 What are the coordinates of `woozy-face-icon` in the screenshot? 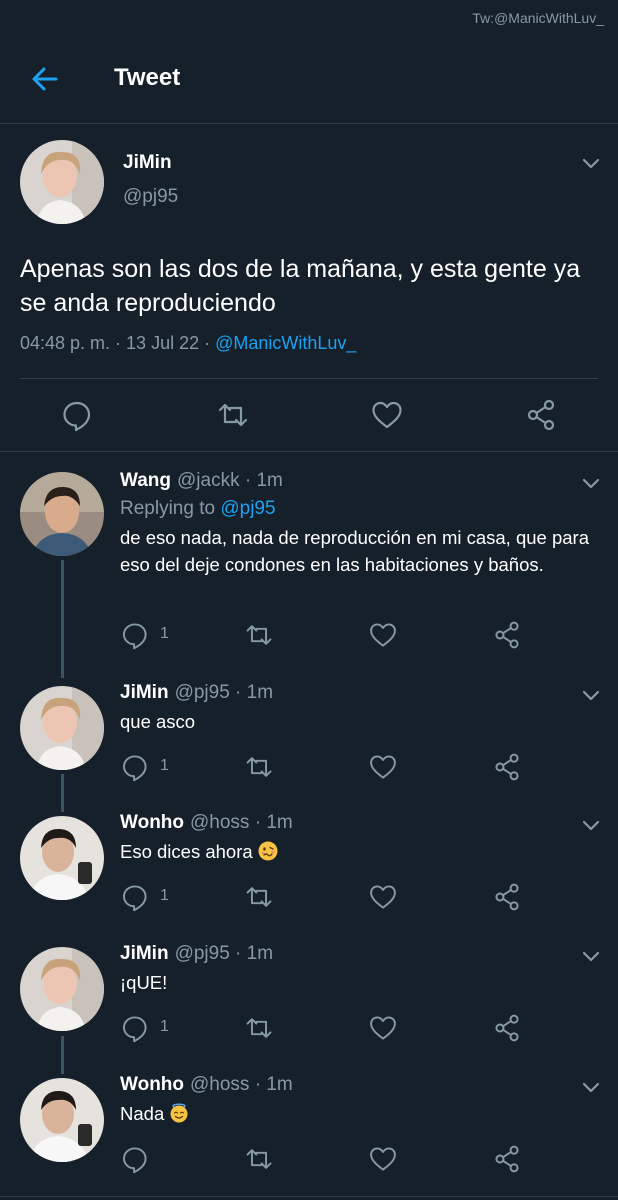 It's located at (268, 851).